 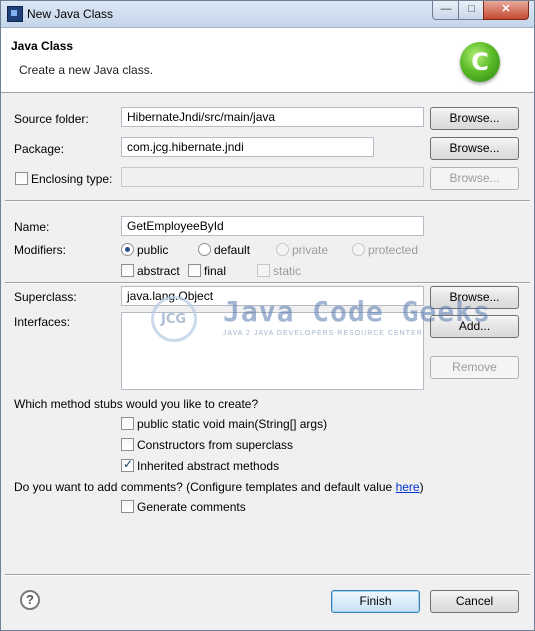 What do you see at coordinates (267, 14) in the screenshot?
I see `title-bar: New Java Class — □ ✕` at bounding box center [267, 14].